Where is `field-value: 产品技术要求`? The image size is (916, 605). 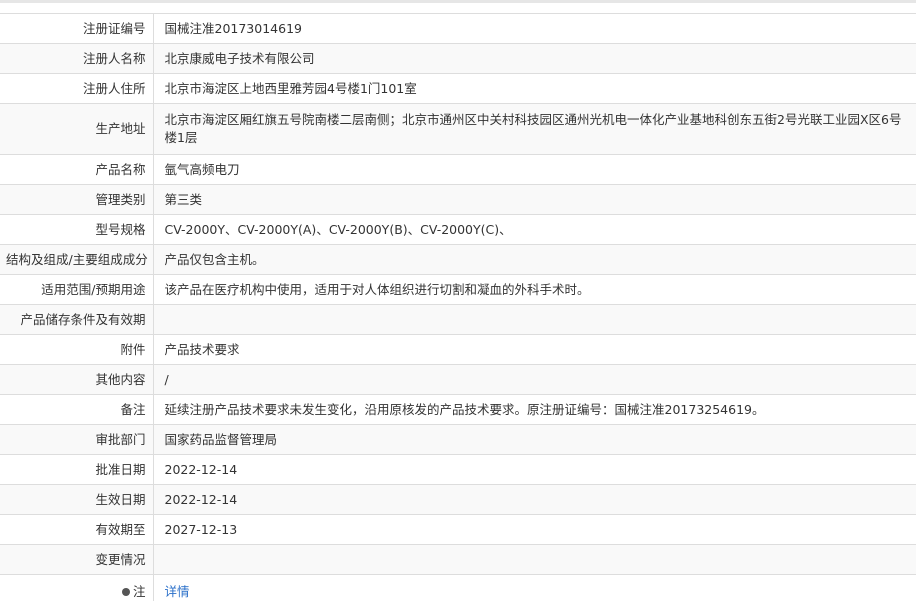
field-value: 产品技术要求 is located at coordinates (534, 349).